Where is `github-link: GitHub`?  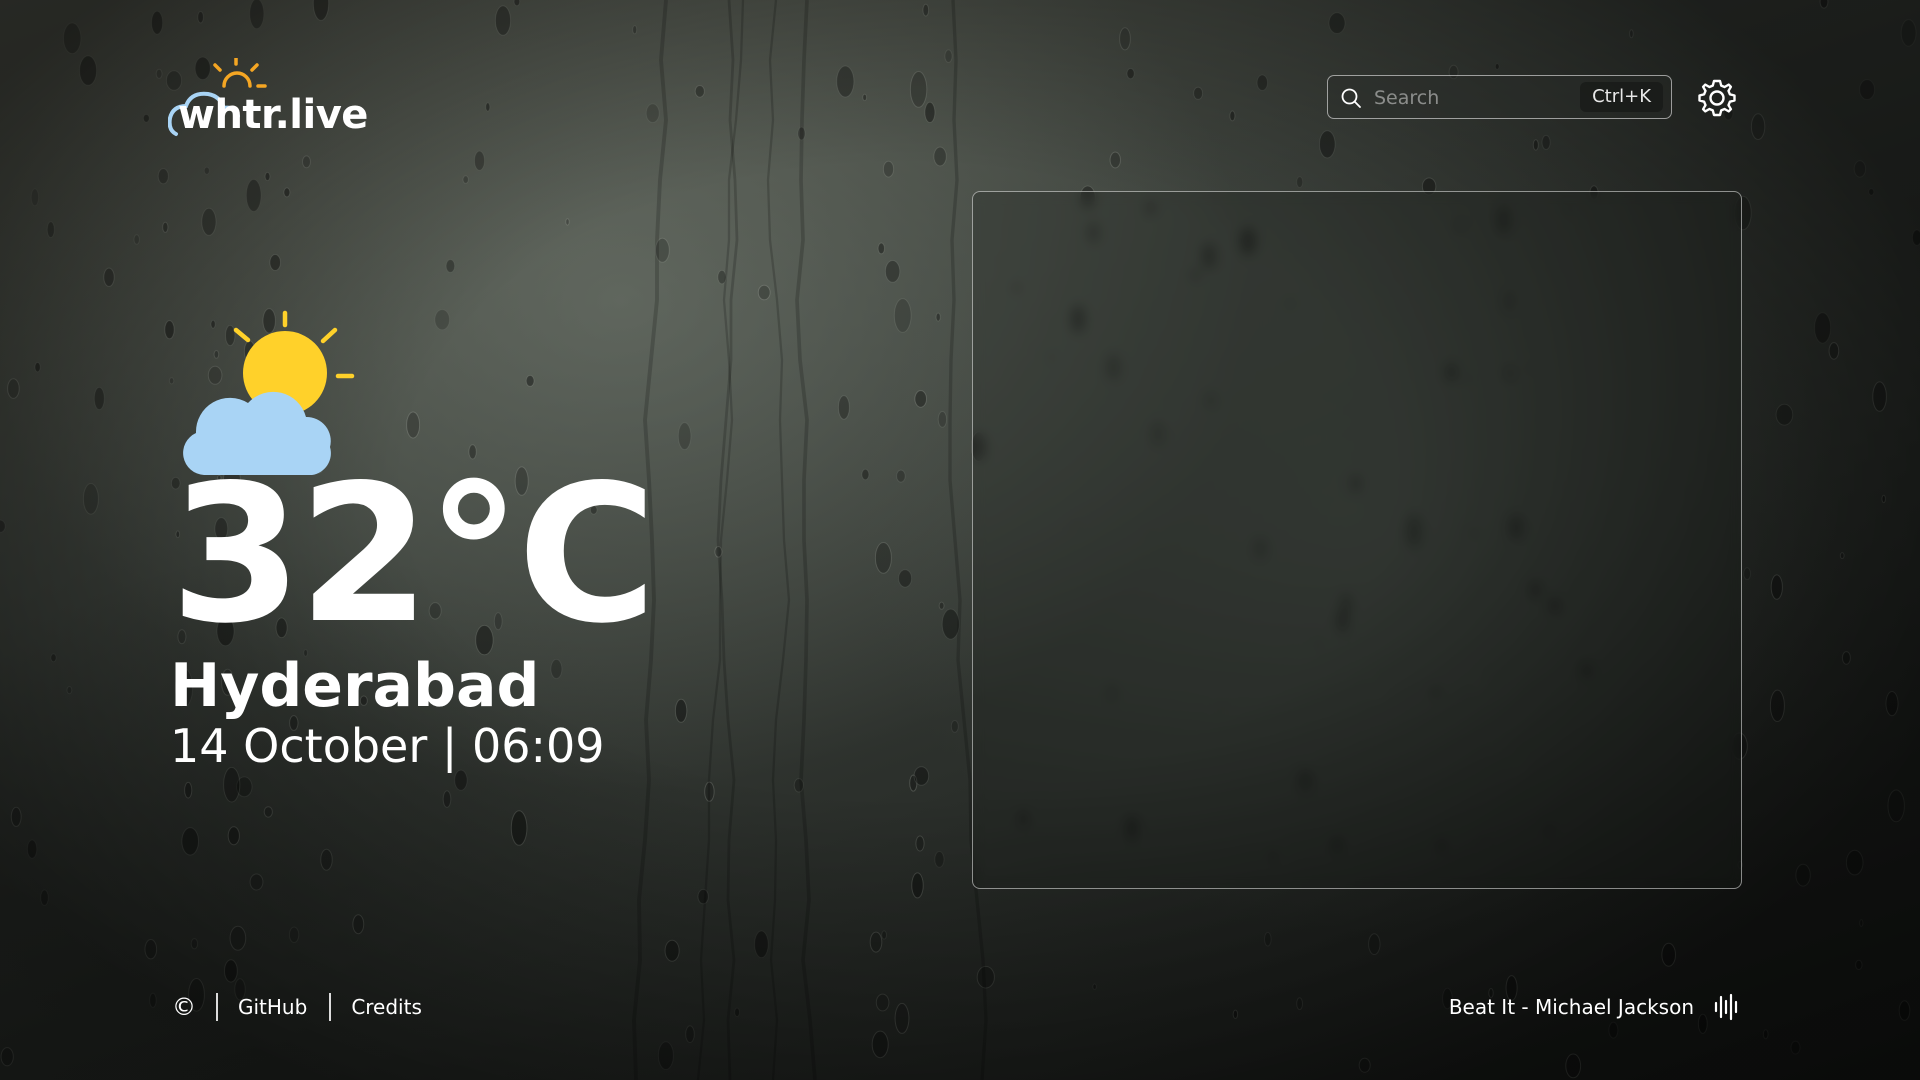
github-link: GitHub is located at coordinates (272, 1007).